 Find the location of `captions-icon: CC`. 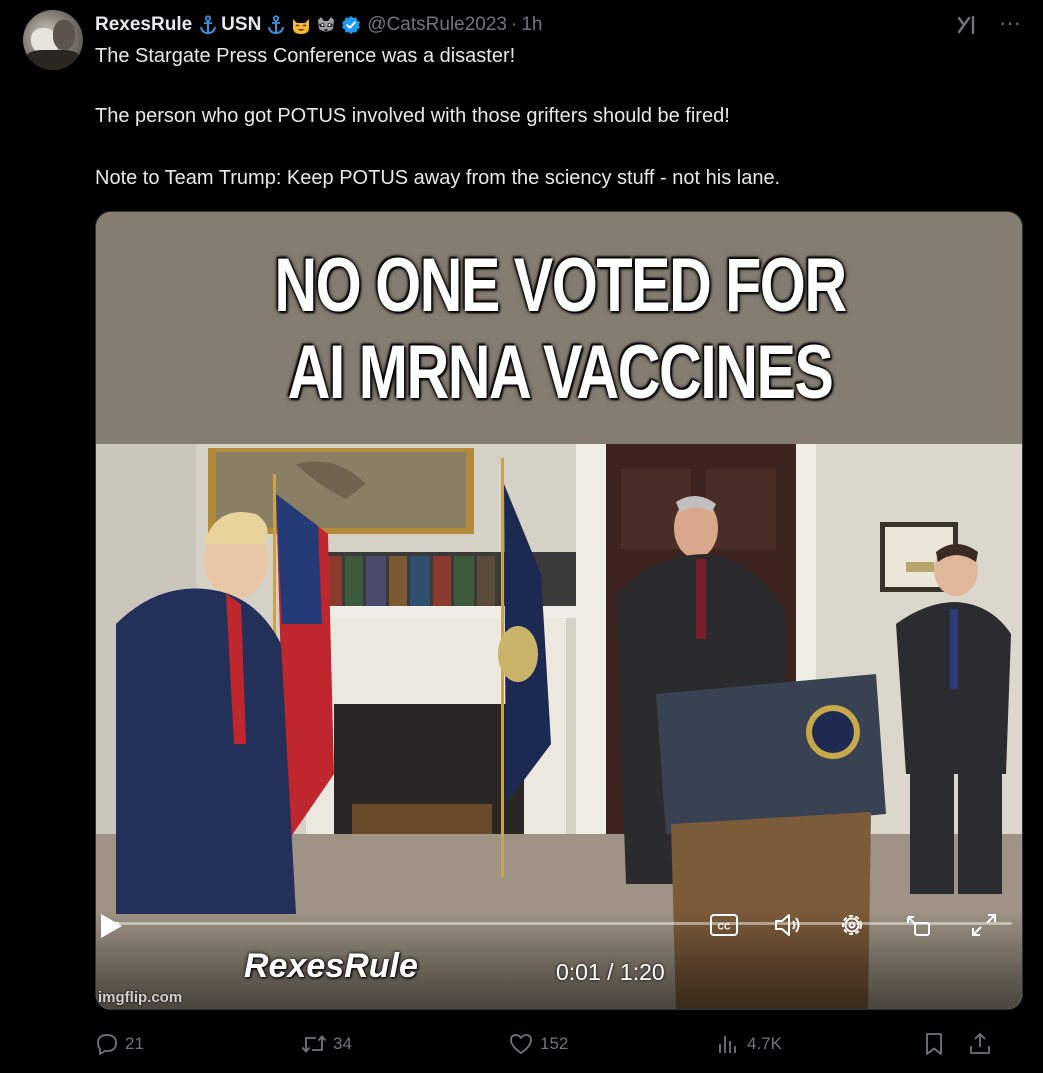

captions-icon: CC is located at coordinates (724, 925).